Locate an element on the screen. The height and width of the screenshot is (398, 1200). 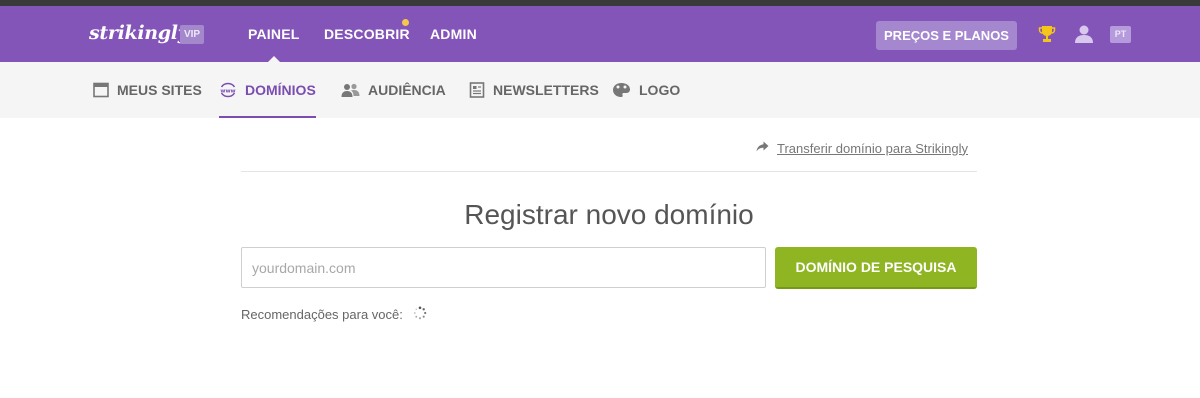
nav-descobrir: DESCOBRIR is located at coordinates (367, 34).